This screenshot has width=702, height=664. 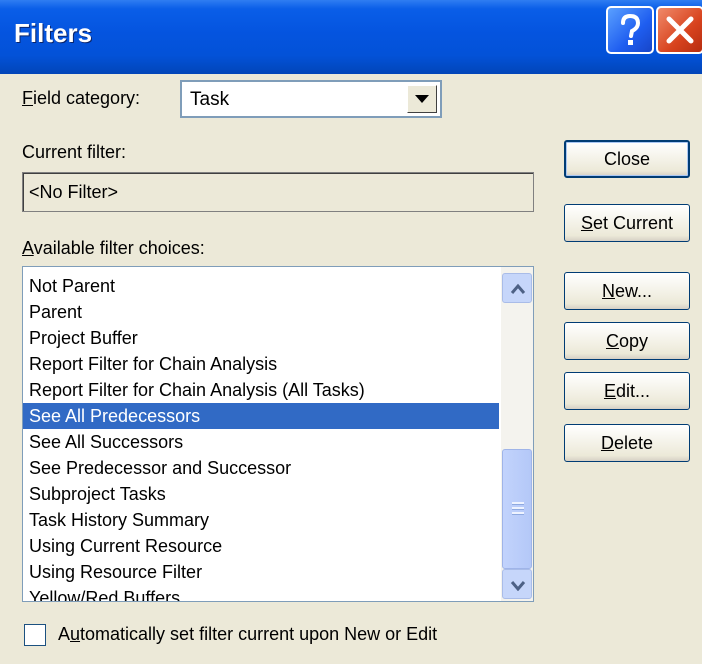 I want to click on current-filter-value: <No Filter>, so click(x=74, y=192).